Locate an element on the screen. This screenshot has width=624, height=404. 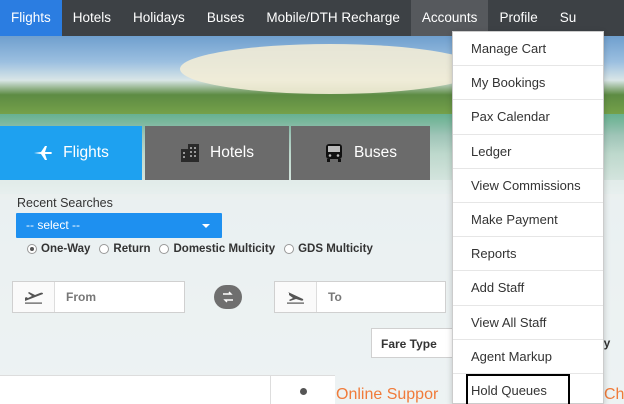
menu-item-manage-cart: Manage Cart is located at coordinates (528, 49).